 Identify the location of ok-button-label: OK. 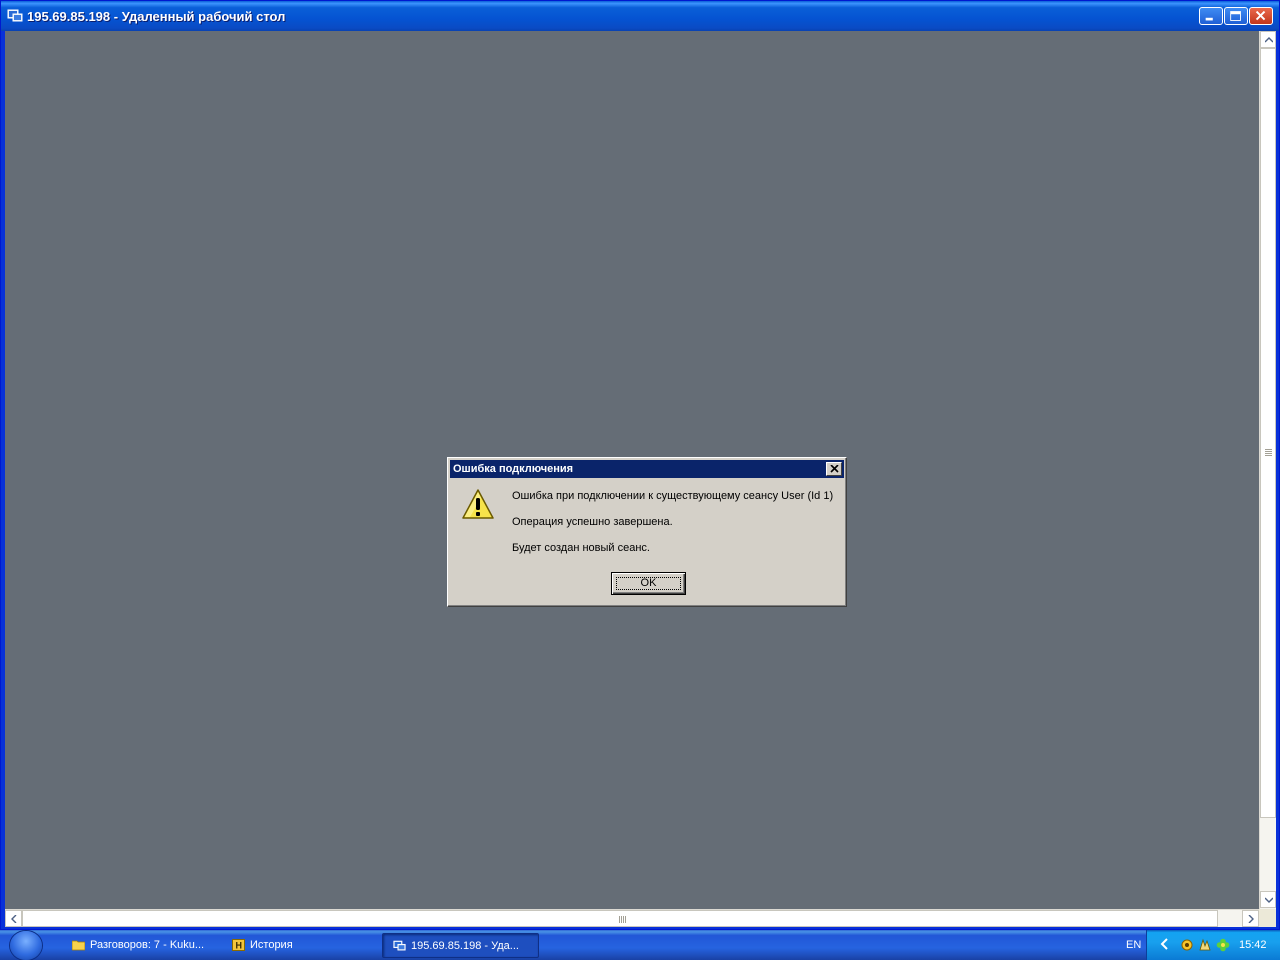
(648, 583).